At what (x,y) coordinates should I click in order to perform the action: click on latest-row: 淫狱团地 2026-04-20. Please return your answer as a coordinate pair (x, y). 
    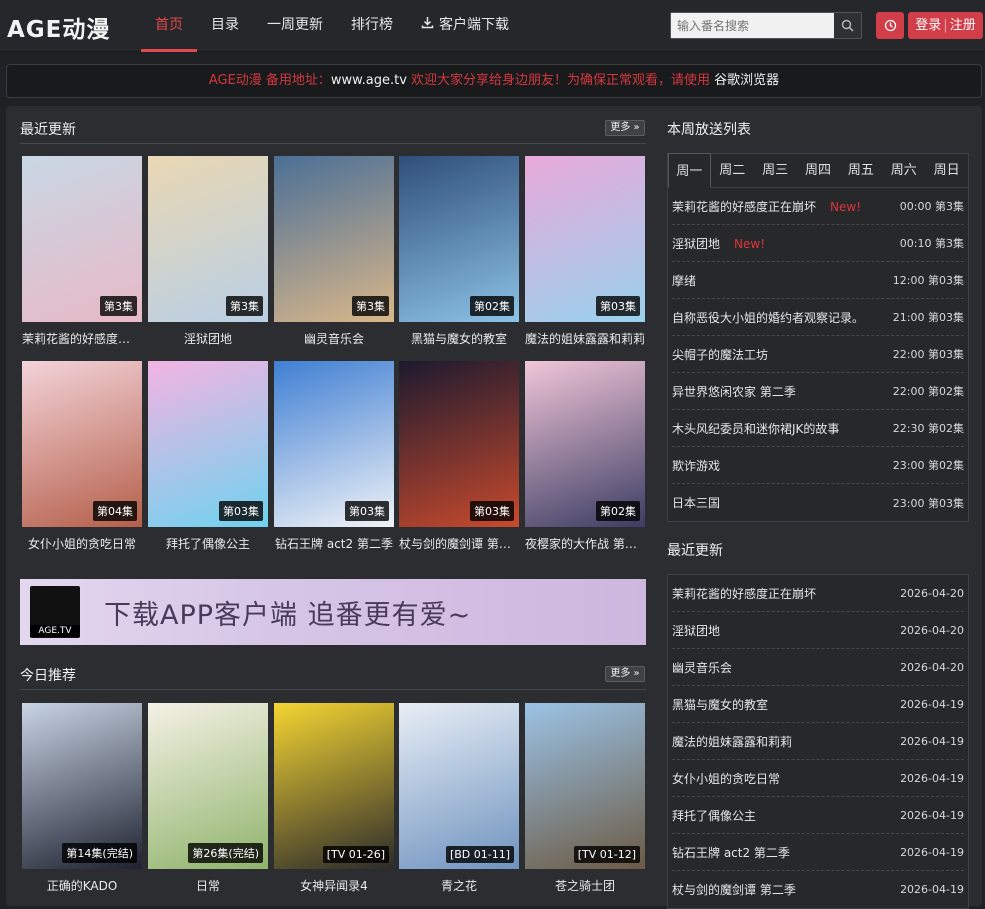
    Looking at the image, I should click on (818, 630).